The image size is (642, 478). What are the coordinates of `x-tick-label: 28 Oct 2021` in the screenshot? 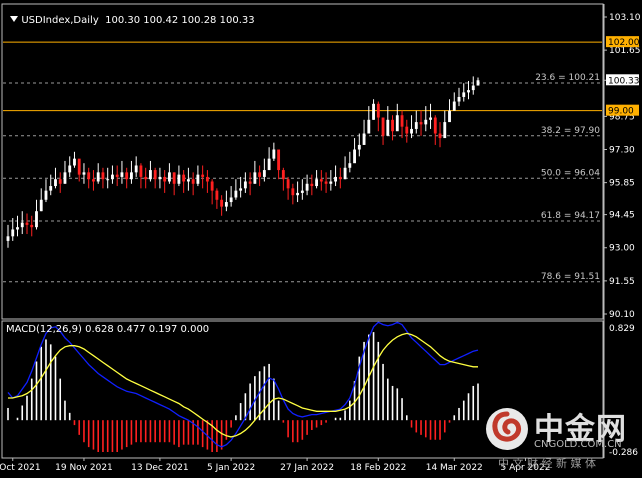 It's located at (20, 468).